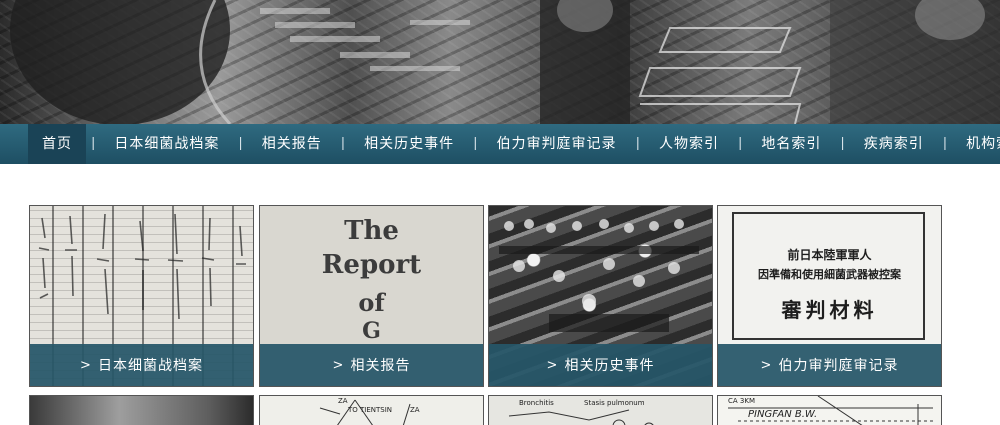  What do you see at coordinates (829, 296) in the screenshot?
I see `card-khabarovsk-trial: 前日本陸軍軍人 因準備和使用細菌武器被控案 審判材料 > 伯力审判庭审记录` at bounding box center [829, 296].